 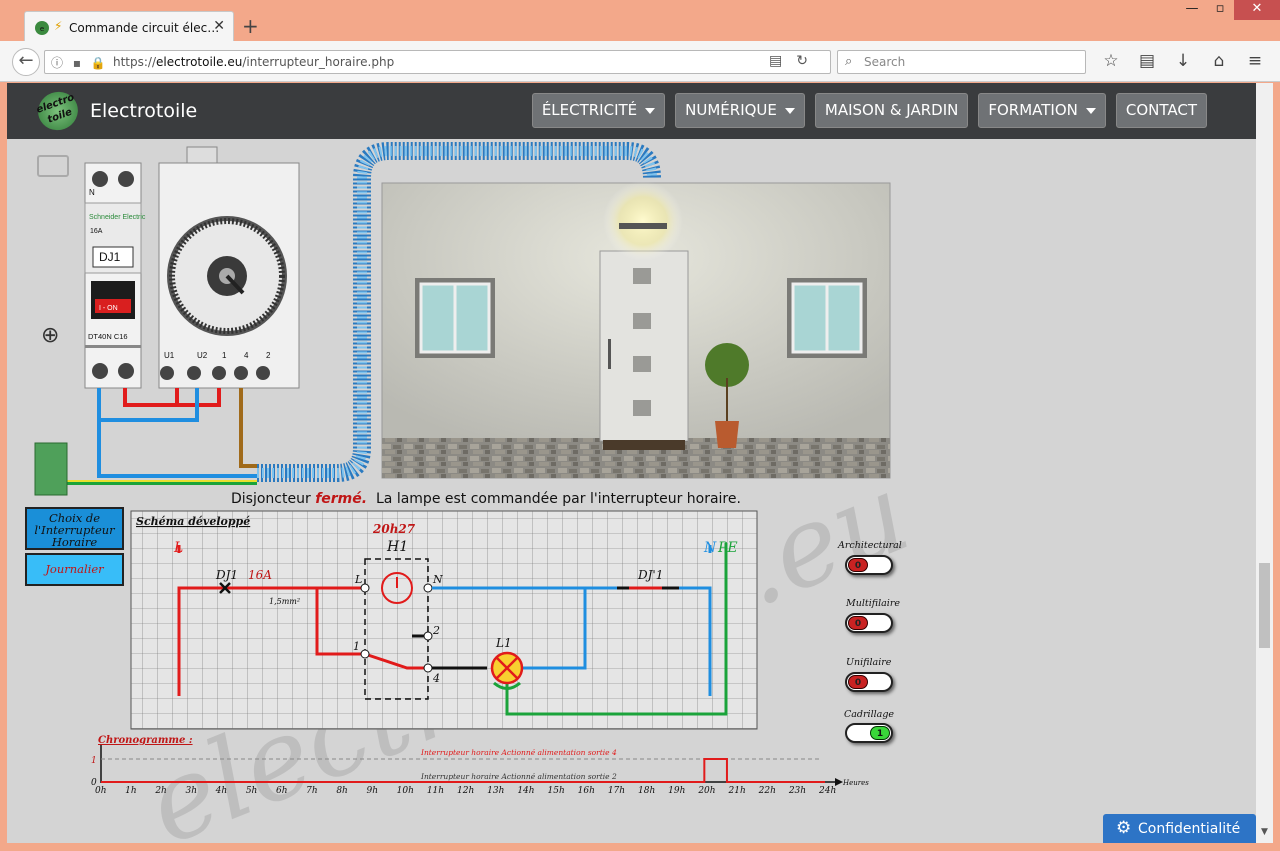 What do you see at coordinates (53, 166) in the screenshot?
I see `fullscreen-icon` at bounding box center [53, 166].